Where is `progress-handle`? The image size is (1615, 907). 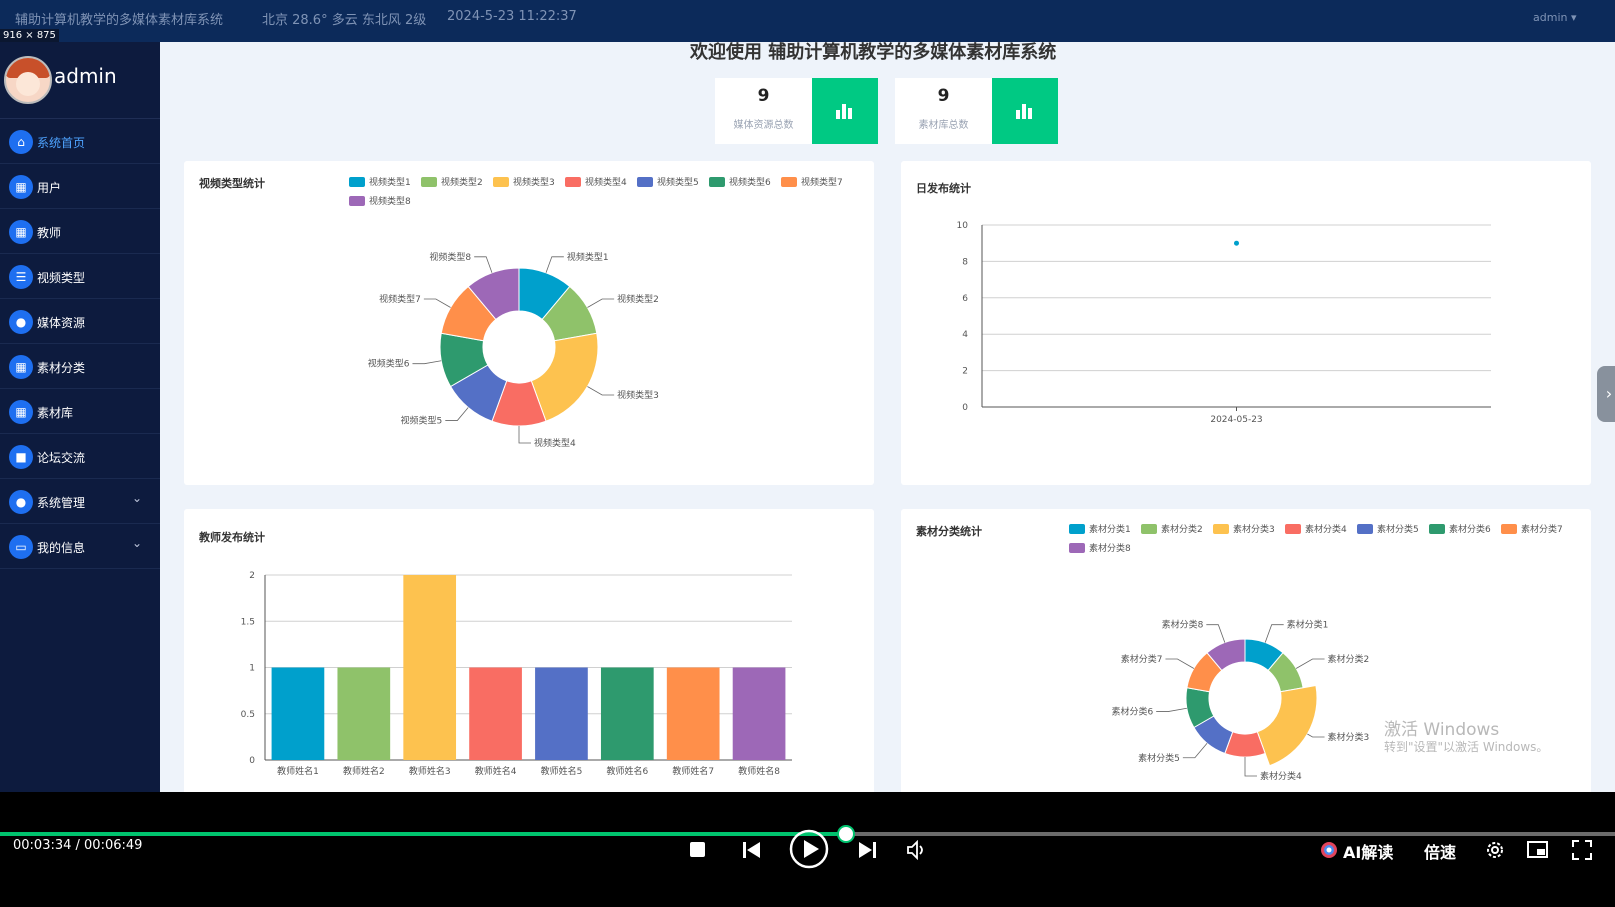 progress-handle is located at coordinates (846, 834).